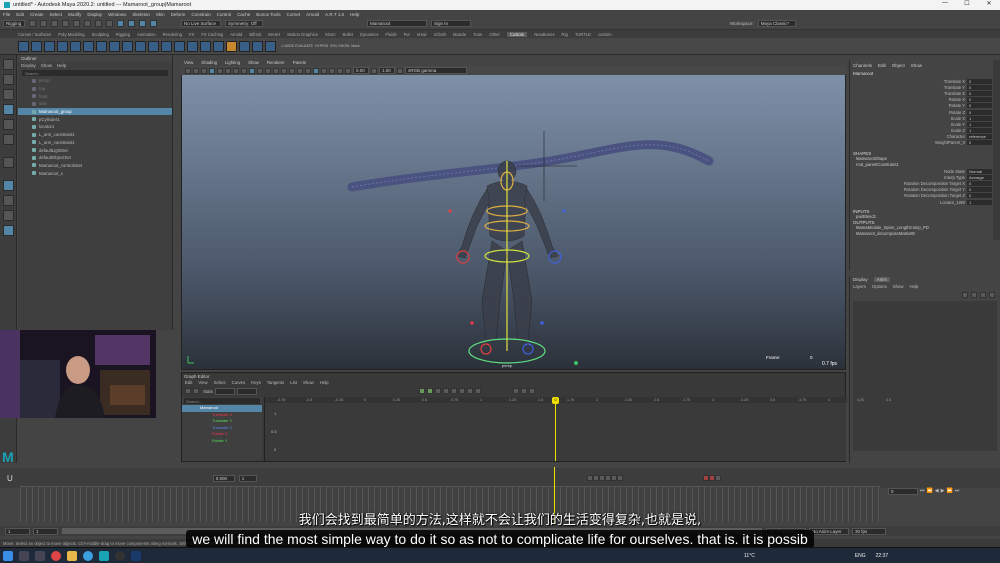  I want to click on shelf-tab-bullet: Bullet, so click(348, 34).